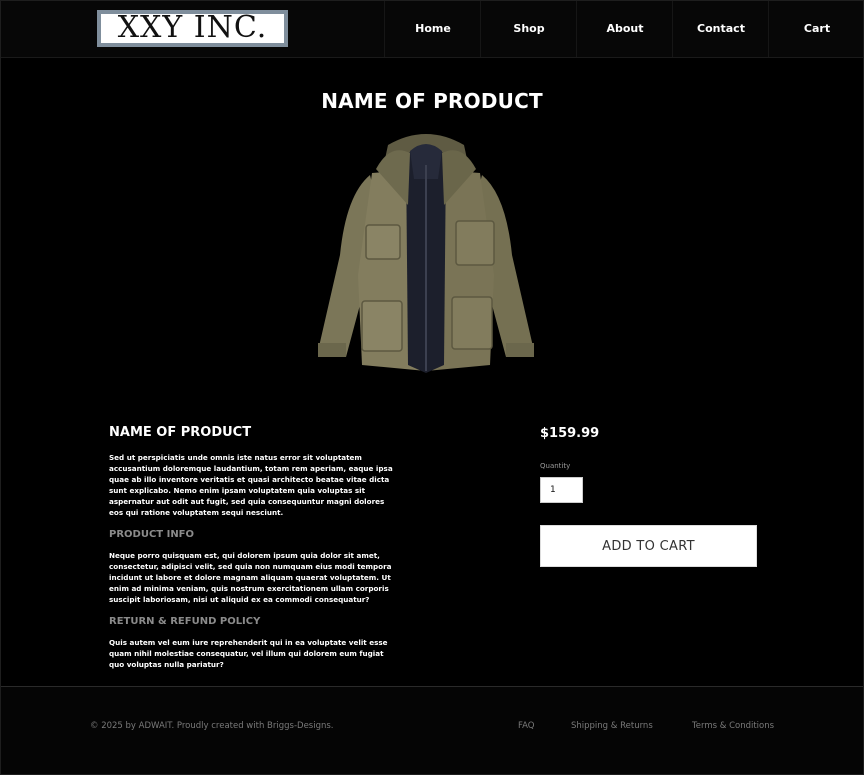 This screenshot has height=775, width=864. Describe the element at coordinates (180, 432) in the screenshot. I see `product-name: NAME OF PRODUCT` at that location.